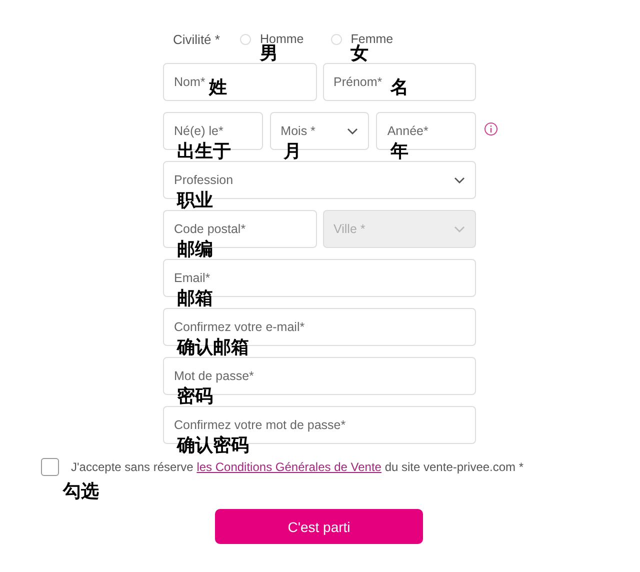 The width and height of the screenshot is (640, 572). I want to click on annotation: 男, so click(269, 54).